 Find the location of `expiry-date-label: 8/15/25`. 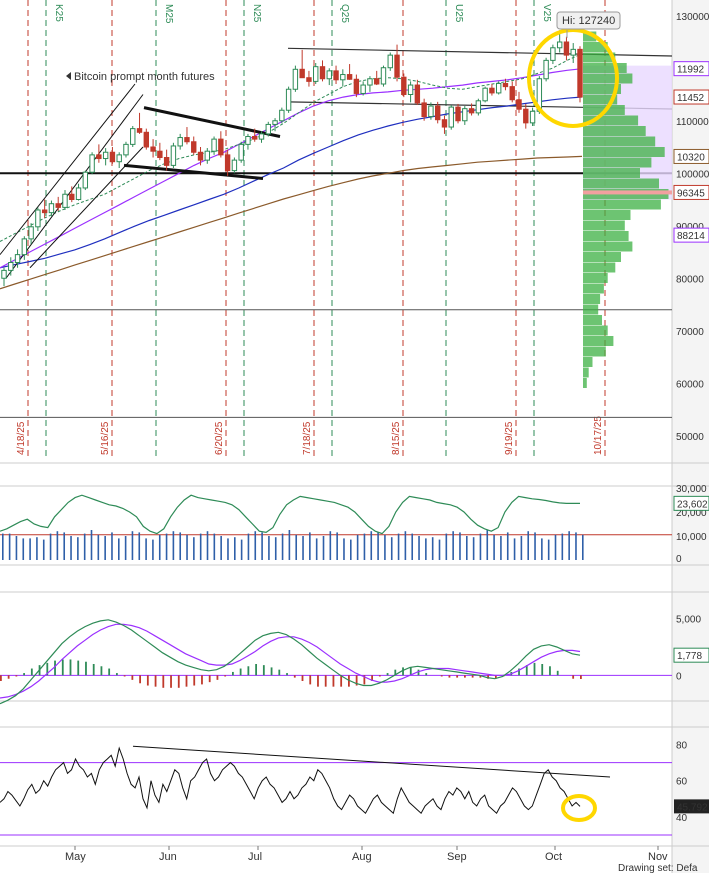

expiry-date-label: 8/15/25 is located at coordinates (396, 438).